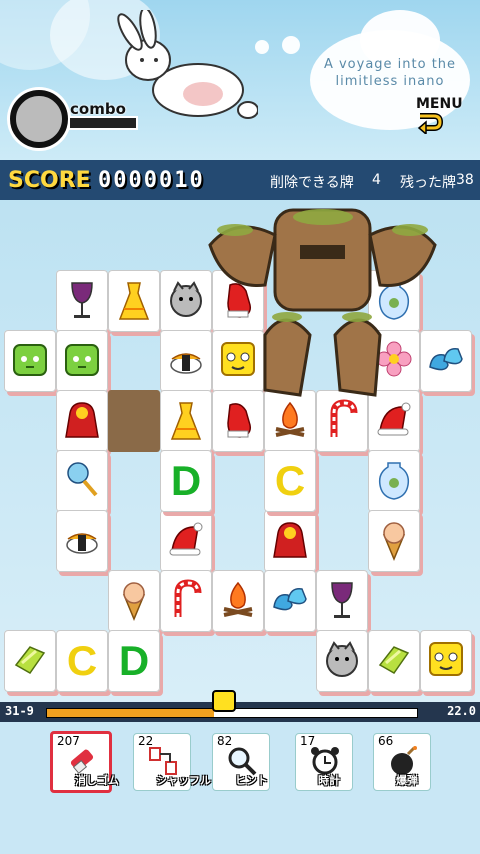 This screenshot has width=480, height=854. I want to click on menu-label: MENU, so click(439, 104).